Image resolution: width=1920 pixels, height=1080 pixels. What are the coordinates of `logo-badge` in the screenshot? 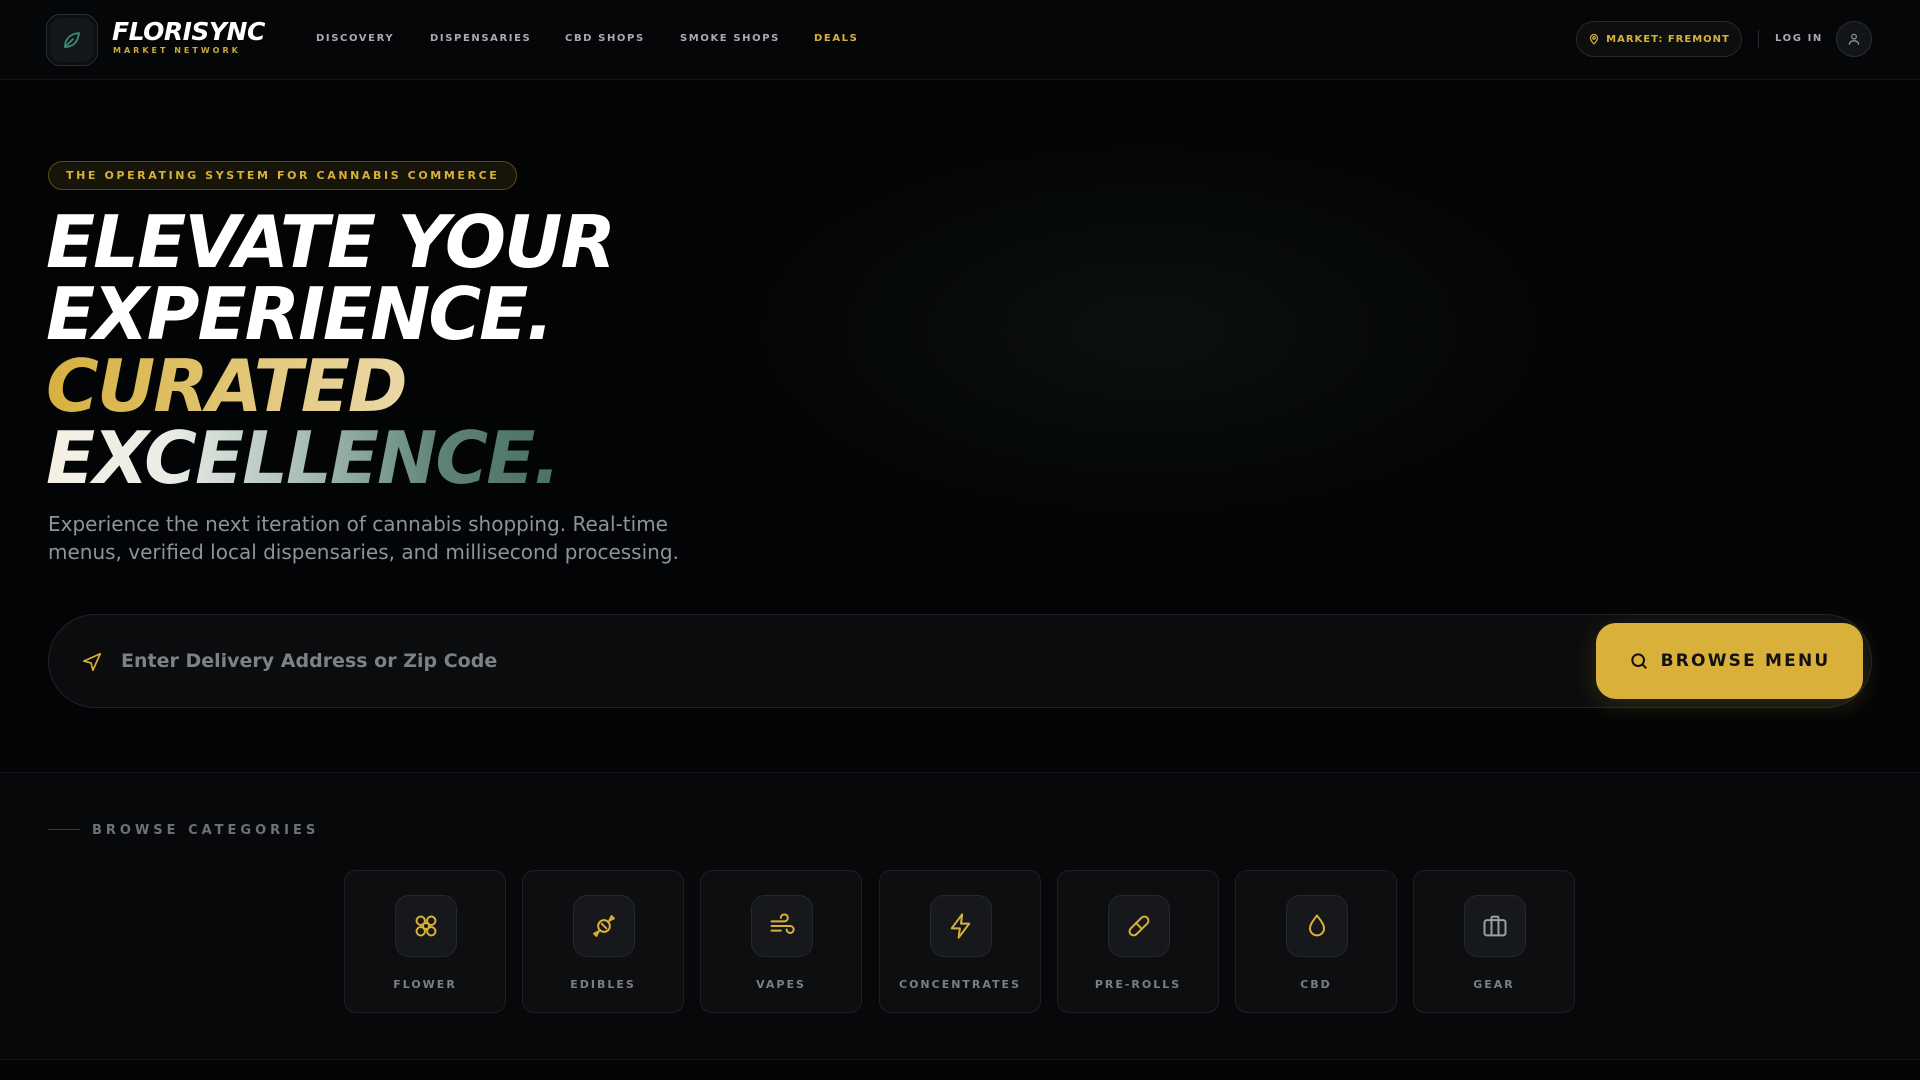 It's located at (72, 40).